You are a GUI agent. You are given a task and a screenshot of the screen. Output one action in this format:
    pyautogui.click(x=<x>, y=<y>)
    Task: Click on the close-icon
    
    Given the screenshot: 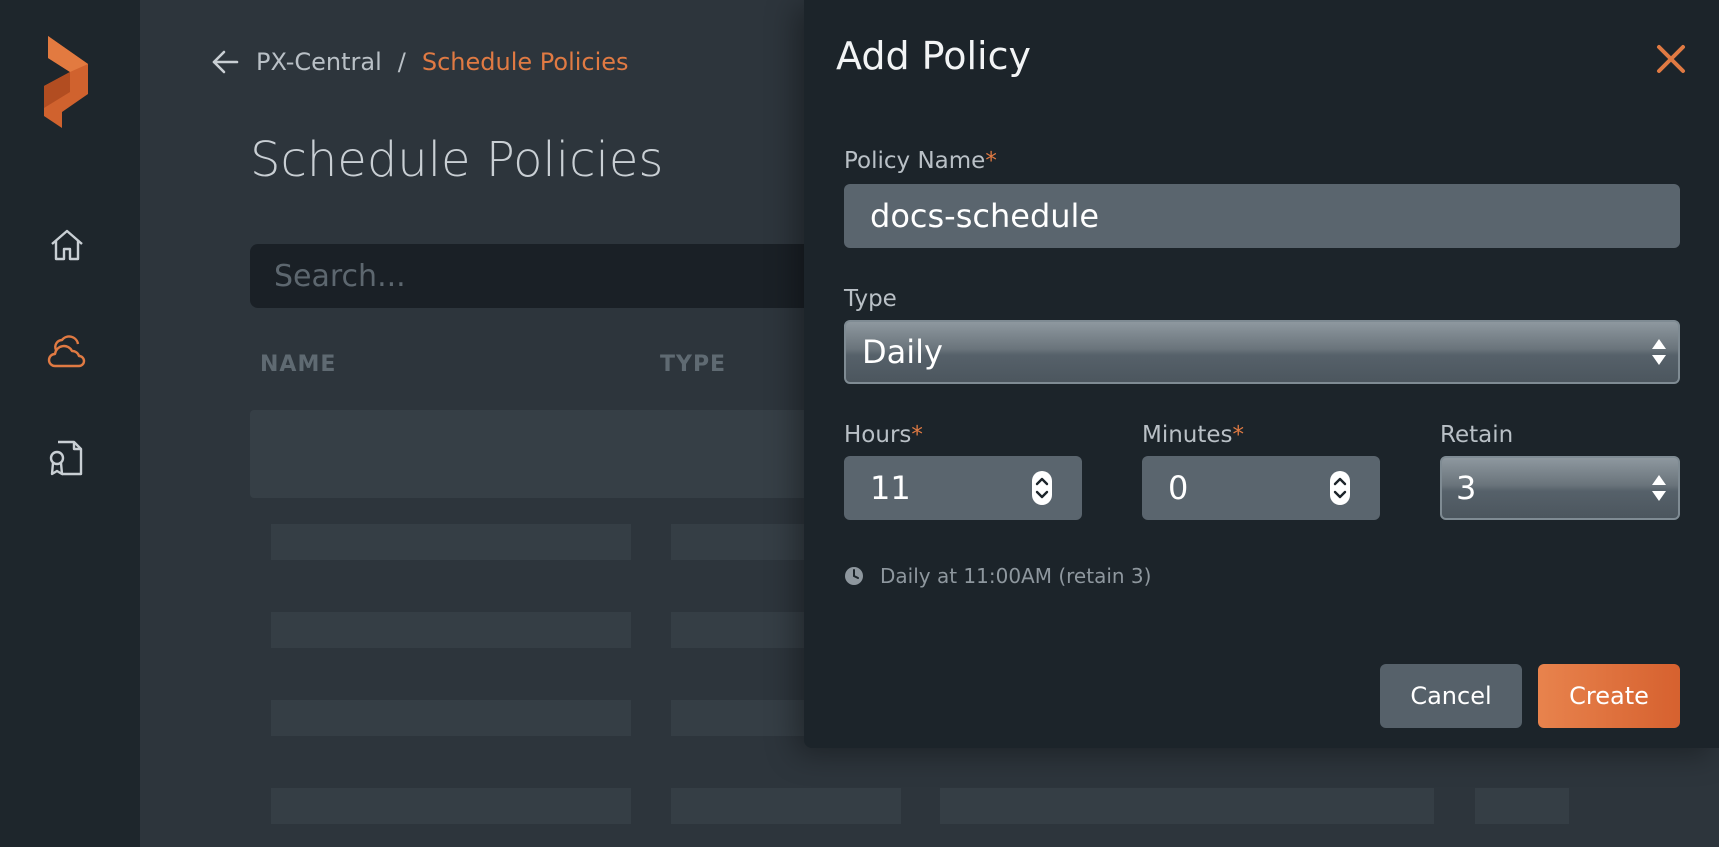 What is the action you would take?
    pyautogui.click(x=1671, y=59)
    